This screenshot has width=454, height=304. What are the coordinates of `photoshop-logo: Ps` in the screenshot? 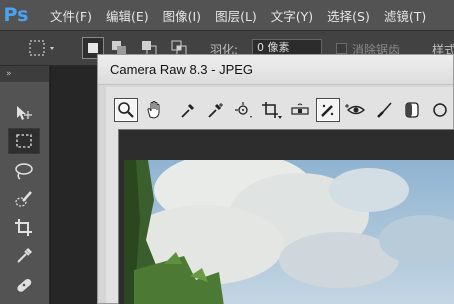 It's located at (16, 15).